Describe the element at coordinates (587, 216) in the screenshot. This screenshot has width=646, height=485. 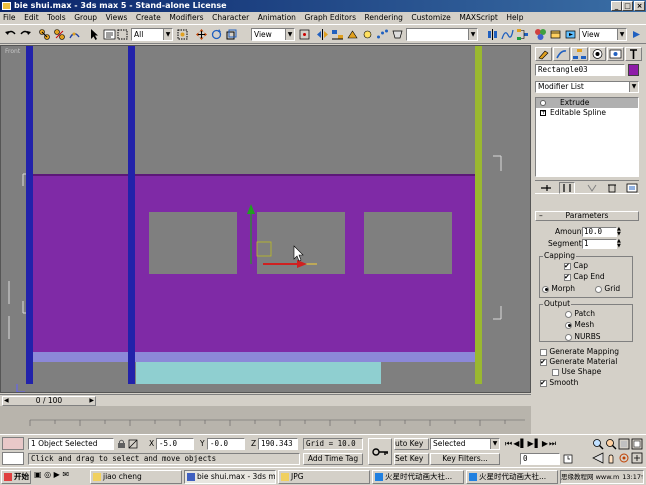
I see `parameters-rollout-header: – Parameters` at that location.